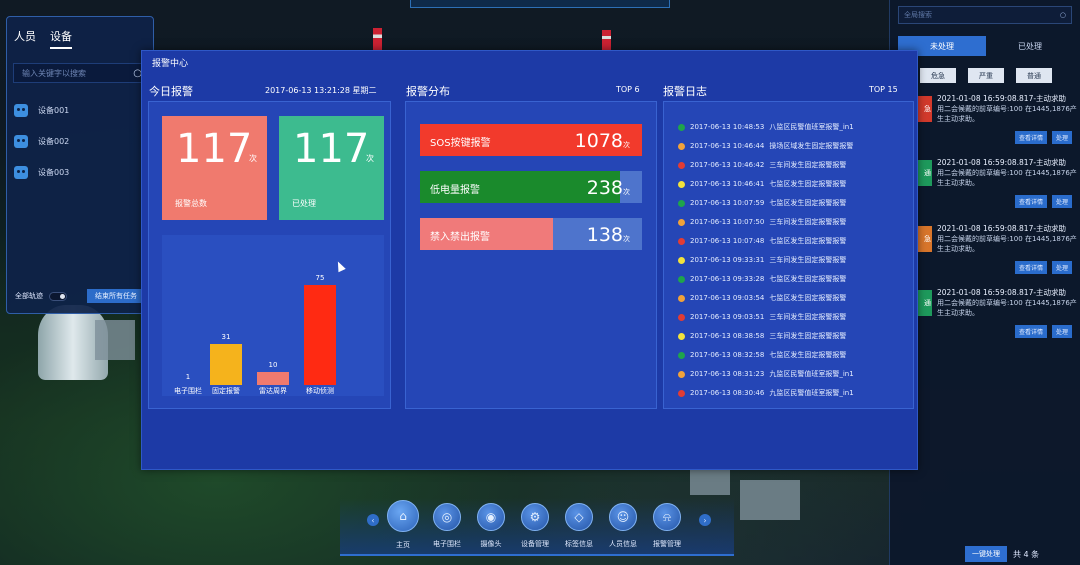 Image resolution: width=1080 pixels, height=565 pixels. I want to click on distribution-bar-label: 低电量报警, so click(455, 190).